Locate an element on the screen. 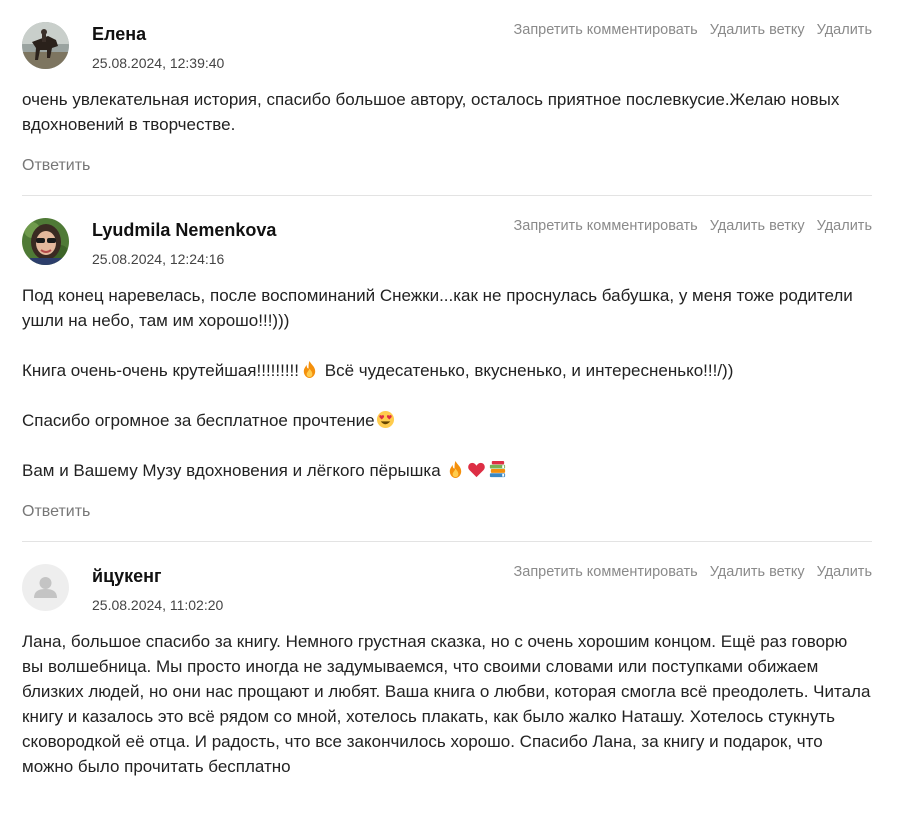 The width and height of the screenshot is (909, 822). comment-text-segment: Книга очень-очень крутейшая!!!!!!!!! is located at coordinates (161, 370).